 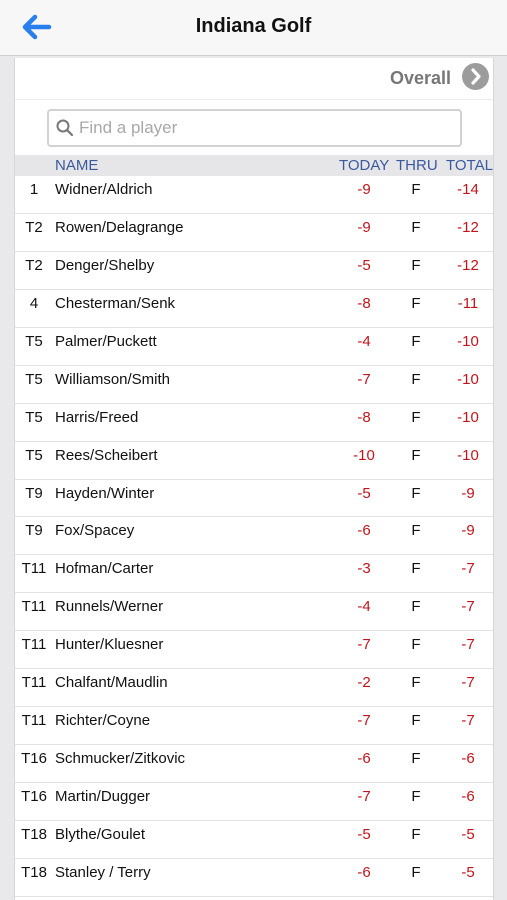 I want to click on table-row: T5 Williamson/Smith -7 F -10, so click(x=254, y=385).